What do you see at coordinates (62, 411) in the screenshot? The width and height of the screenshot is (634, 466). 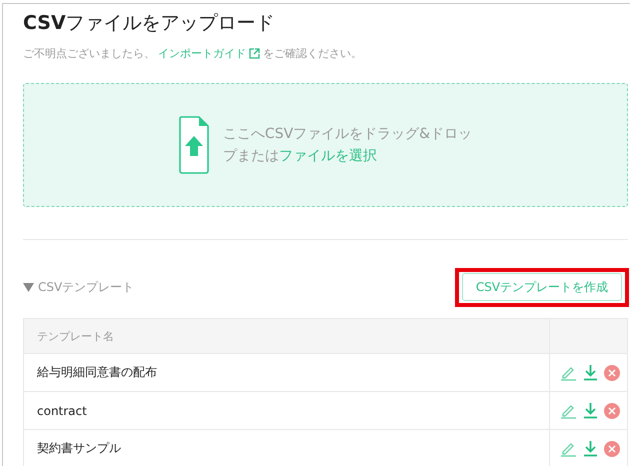 I see `template-name: contract` at bounding box center [62, 411].